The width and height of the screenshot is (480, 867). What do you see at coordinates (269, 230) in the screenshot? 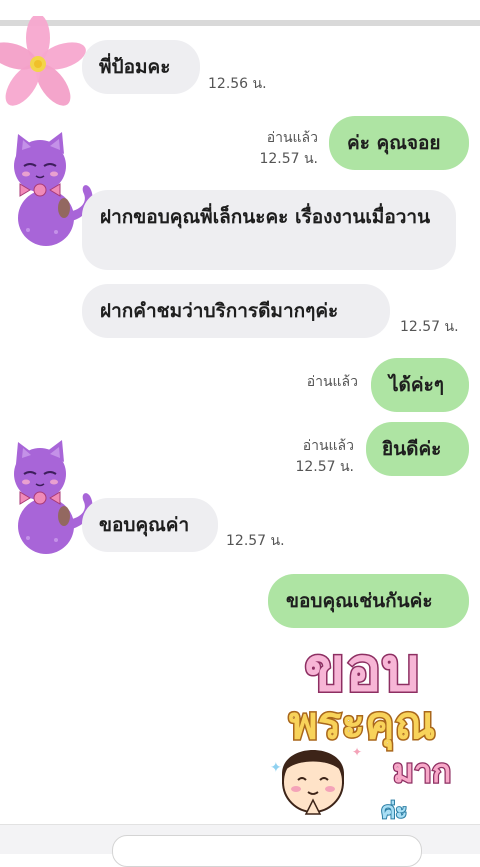
I see `message-bubble-incoming: ฝากขอบคุณพี่เล็กนะคะ เรื่องงานเมื่อวาน` at bounding box center [269, 230].